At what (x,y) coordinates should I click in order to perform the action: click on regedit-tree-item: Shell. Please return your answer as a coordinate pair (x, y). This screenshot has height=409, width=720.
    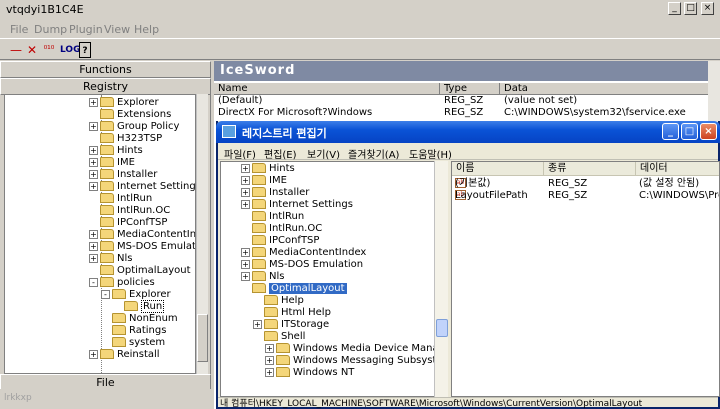
    Looking at the image, I should click on (279, 337).